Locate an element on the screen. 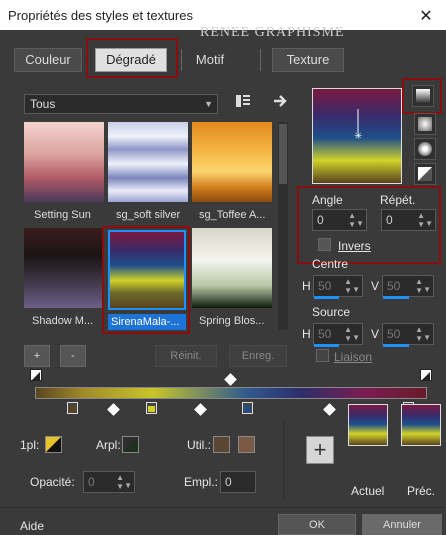 The width and height of the screenshot is (446, 535). gradient-tile-sirenamala is located at coordinates (147, 270).